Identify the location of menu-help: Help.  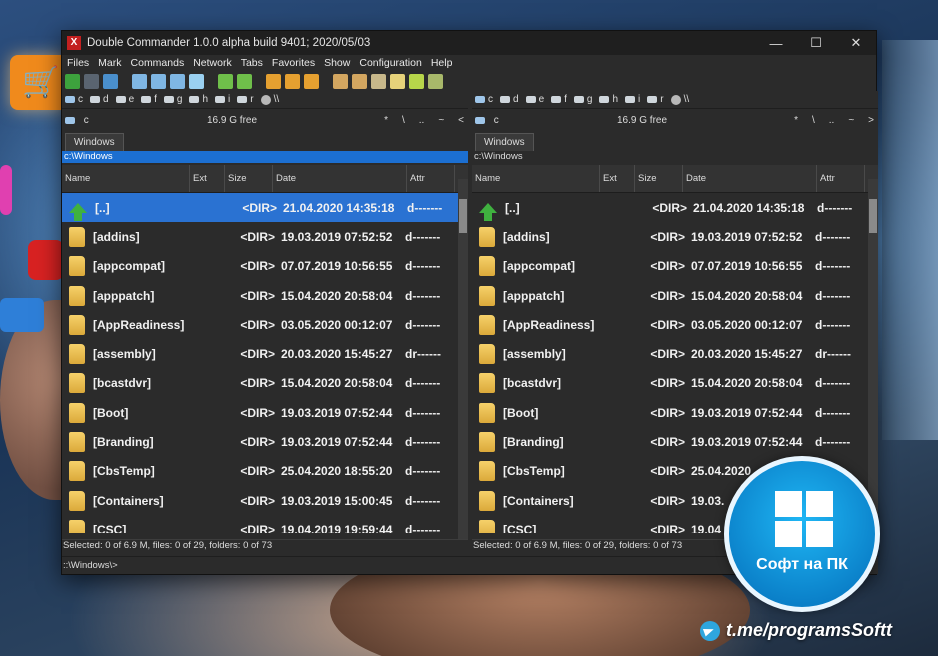
(442, 63).